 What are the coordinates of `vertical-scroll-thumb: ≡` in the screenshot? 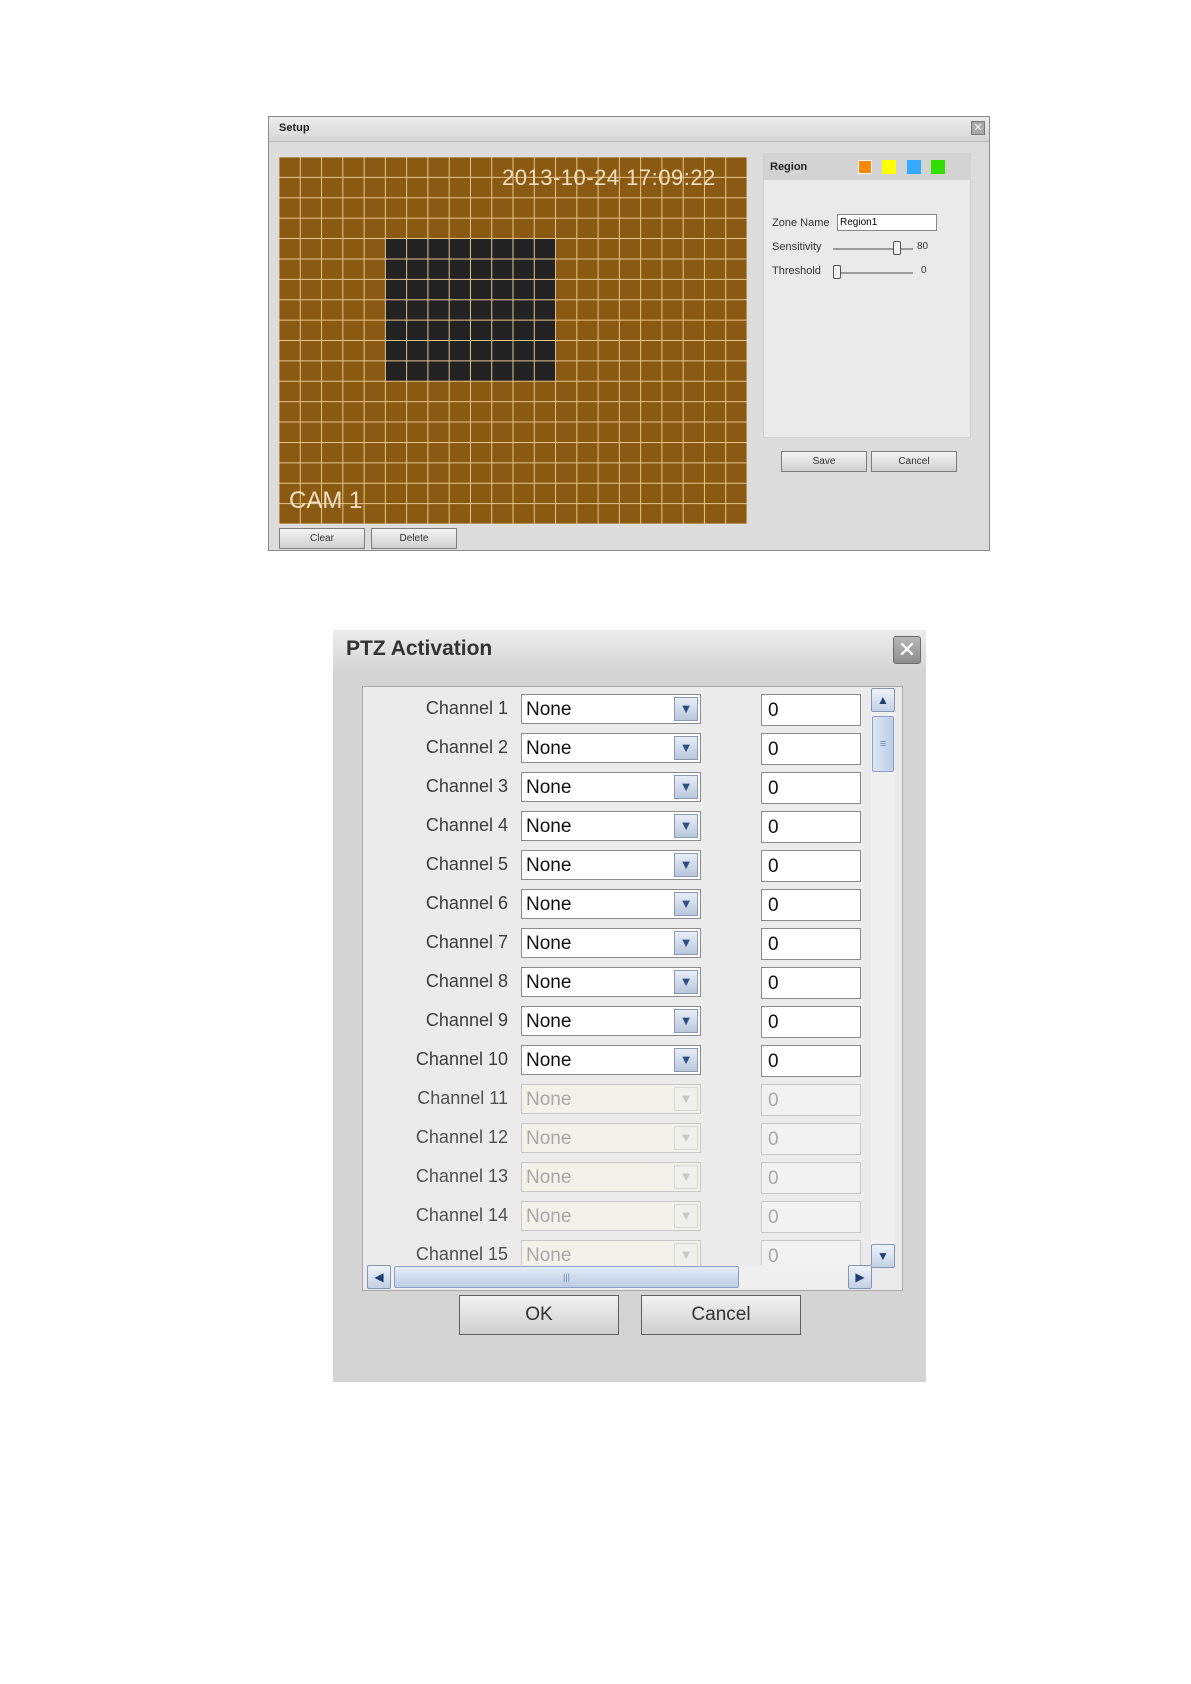 It's located at (883, 744).